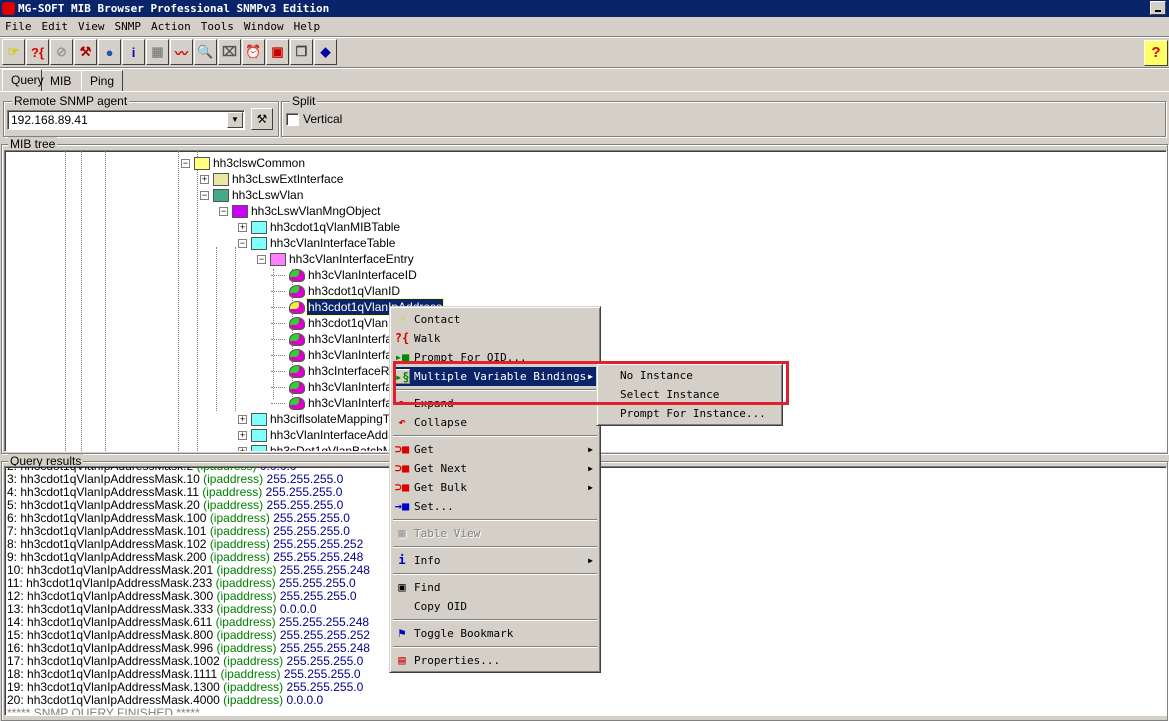  What do you see at coordinates (585, 291) in the screenshot?
I see `tree-node: hh3cdot1qVlanID` at bounding box center [585, 291].